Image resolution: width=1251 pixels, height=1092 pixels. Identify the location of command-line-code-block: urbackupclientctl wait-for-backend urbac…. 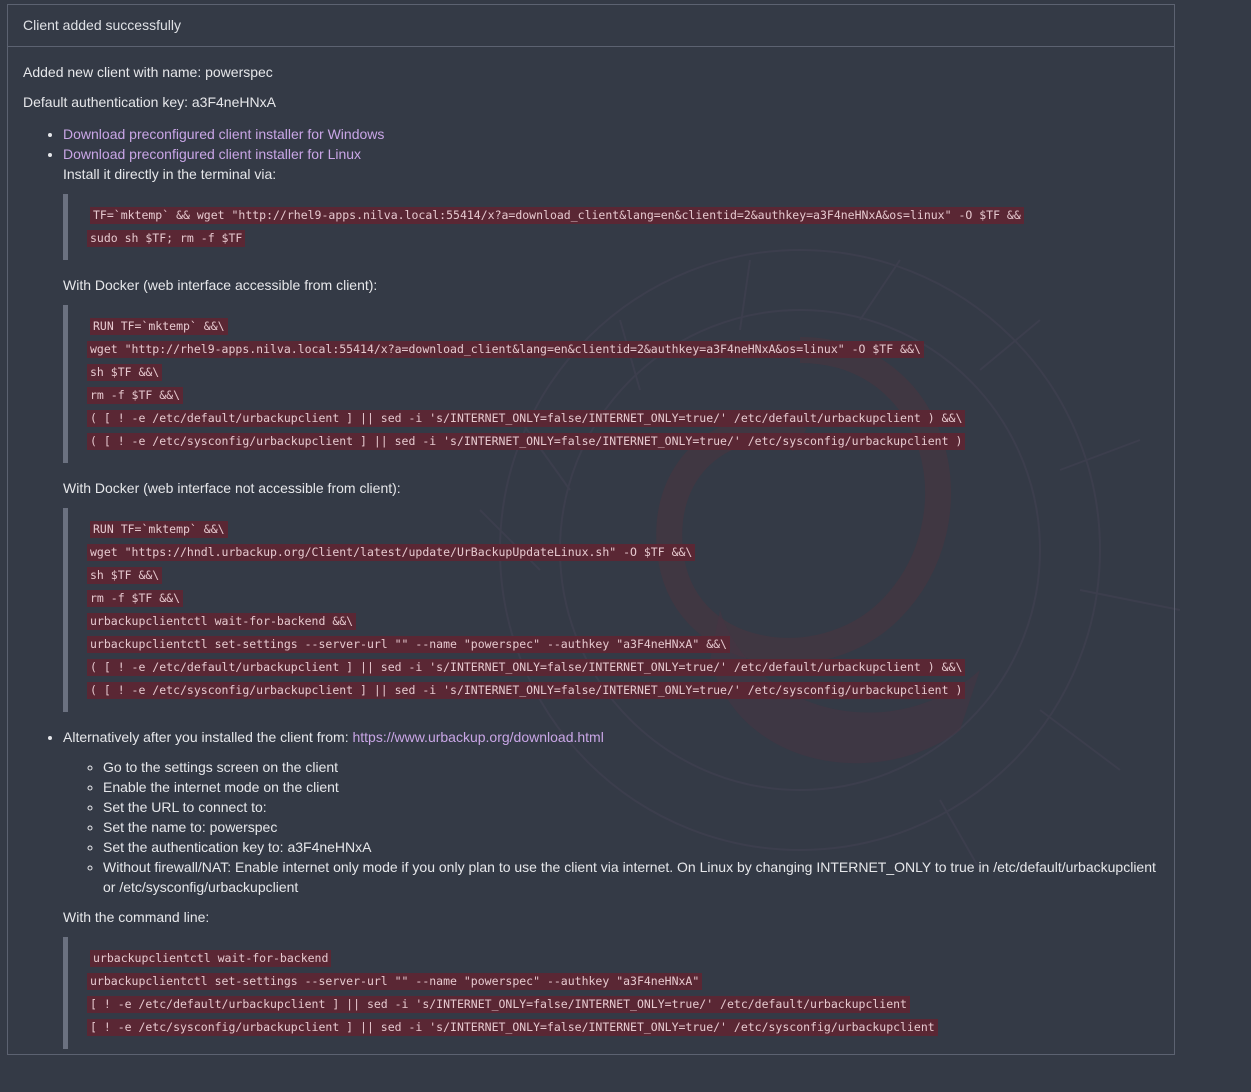
(611, 993).